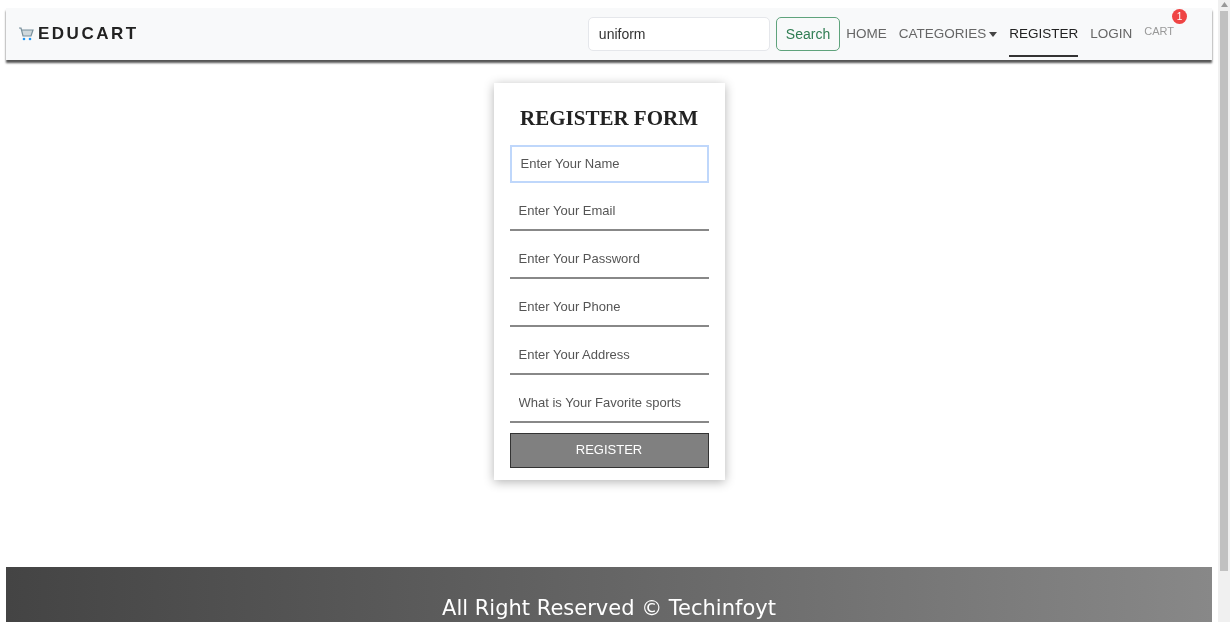 This screenshot has height=622, width=1230. Describe the element at coordinates (88, 34) in the screenshot. I see `brand-logo: EDUCART` at that location.